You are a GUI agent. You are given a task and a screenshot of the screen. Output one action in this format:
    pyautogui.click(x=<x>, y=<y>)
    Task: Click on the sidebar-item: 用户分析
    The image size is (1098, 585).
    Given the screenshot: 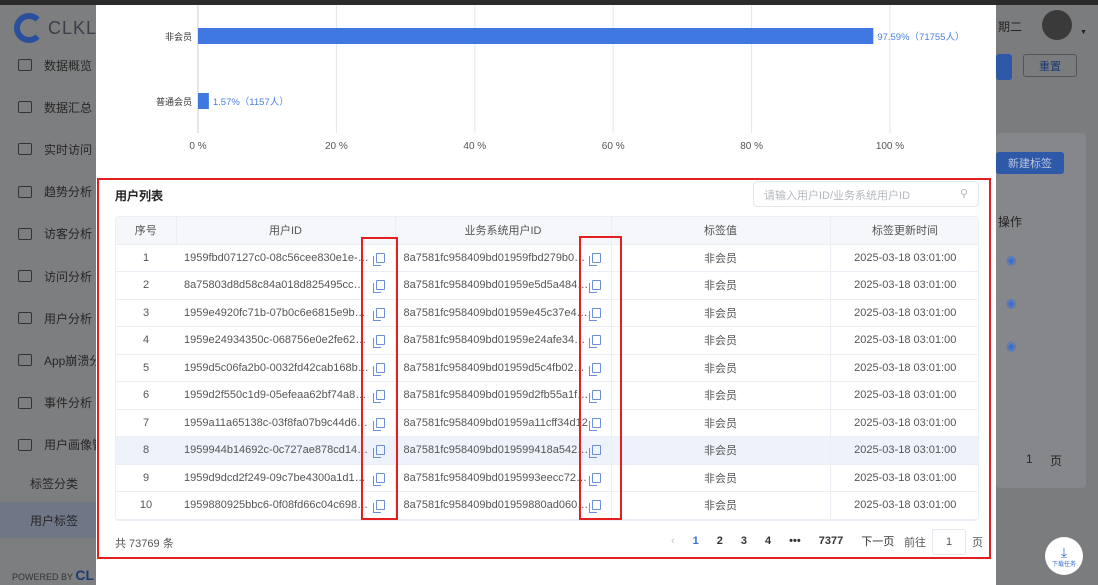 What is the action you would take?
    pyautogui.click(x=48, y=318)
    